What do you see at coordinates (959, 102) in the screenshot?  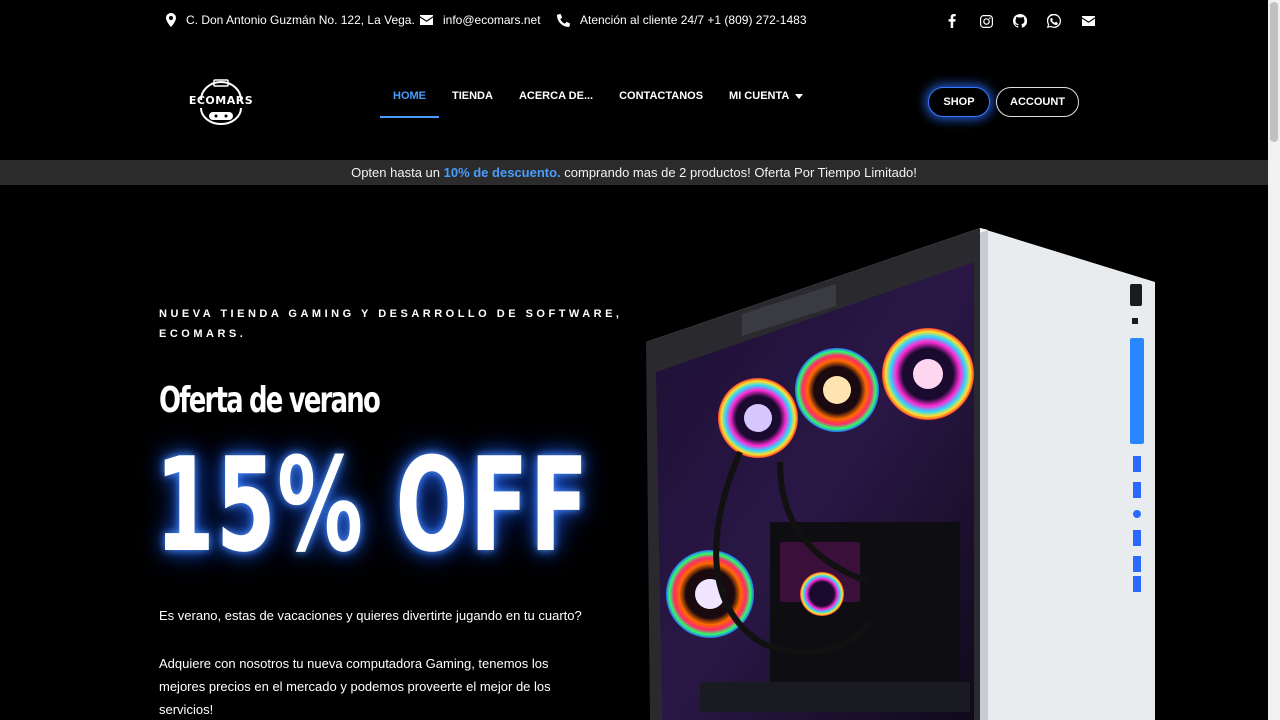 I see `shop-button: SHOP` at bounding box center [959, 102].